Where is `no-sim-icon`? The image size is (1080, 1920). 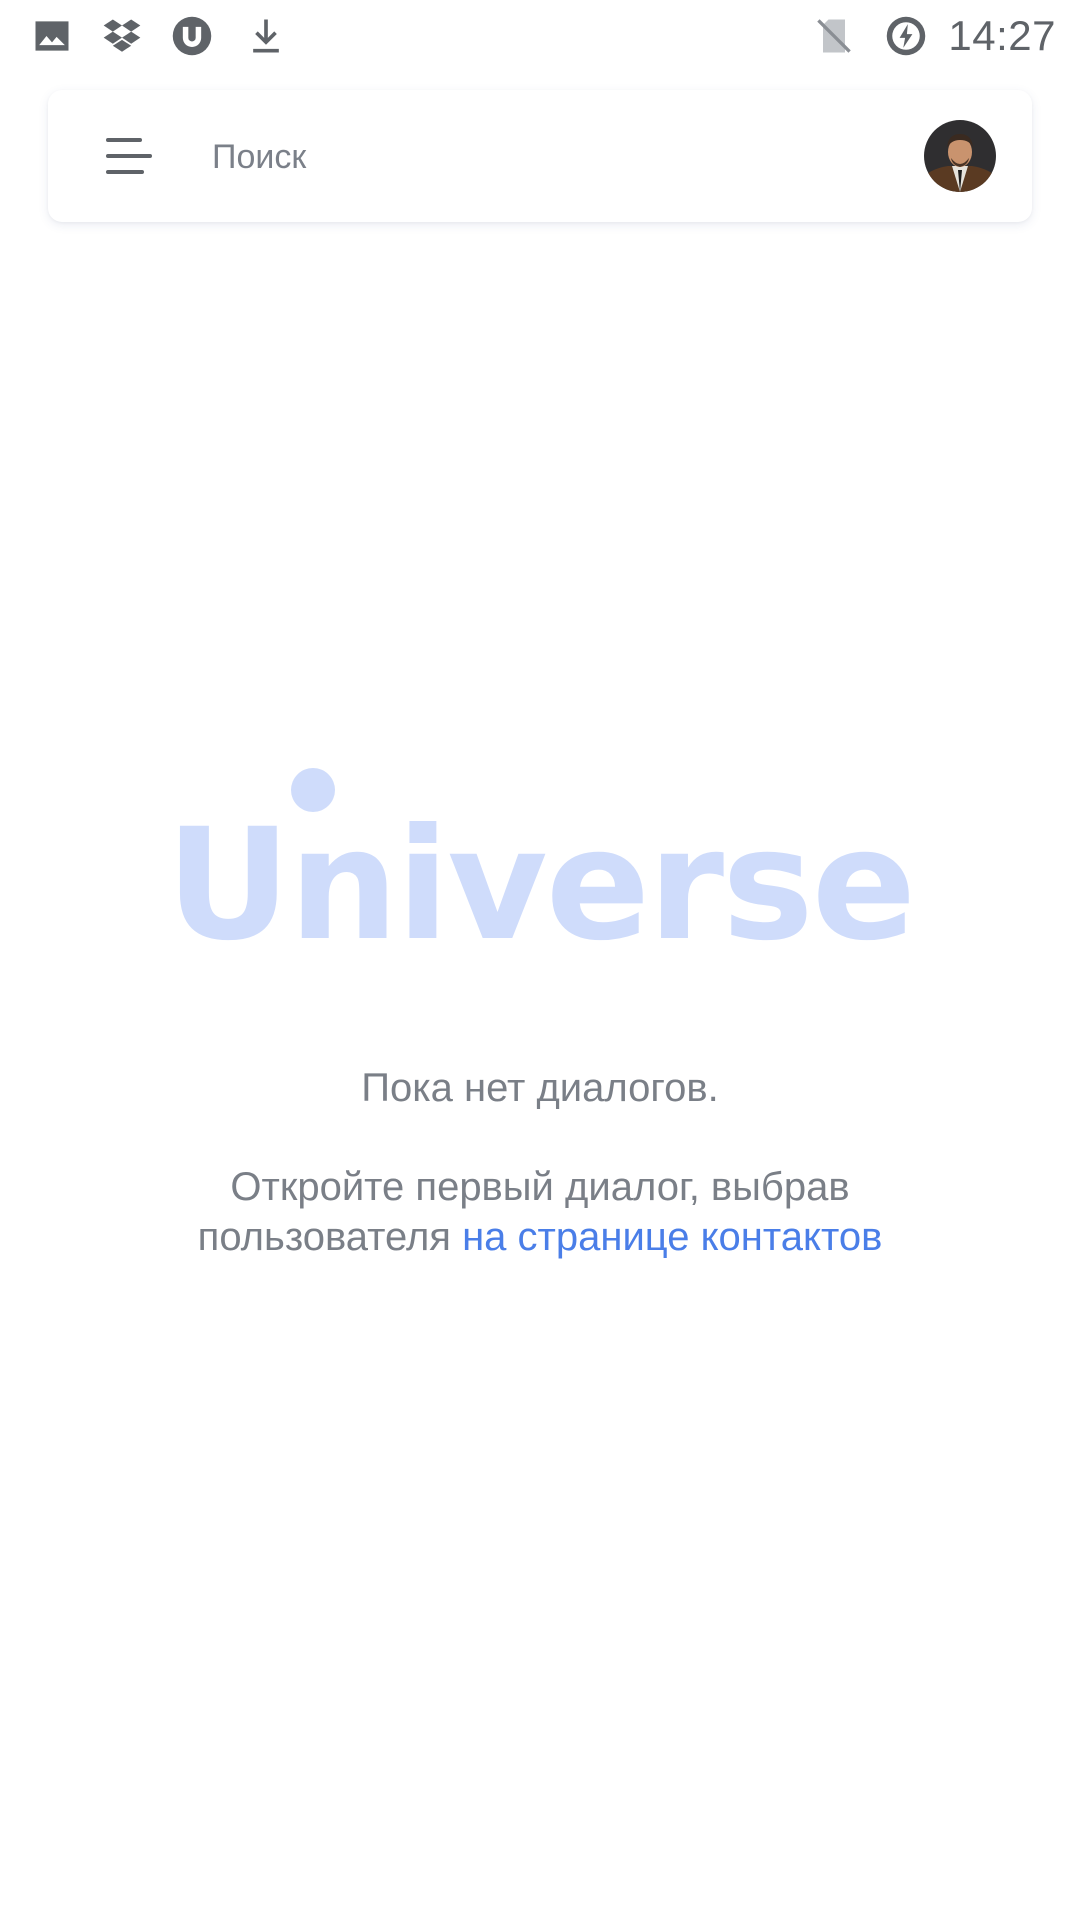 no-sim-icon is located at coordinates (834, 36).